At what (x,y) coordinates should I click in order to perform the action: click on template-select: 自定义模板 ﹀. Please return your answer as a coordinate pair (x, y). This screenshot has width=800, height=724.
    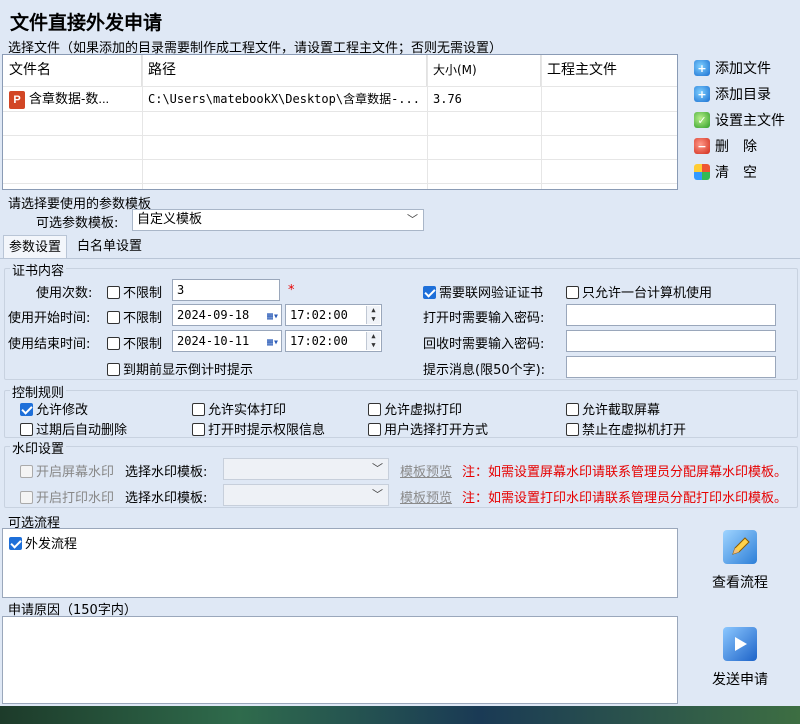
    Looking at the image, I should click on (278, 220).